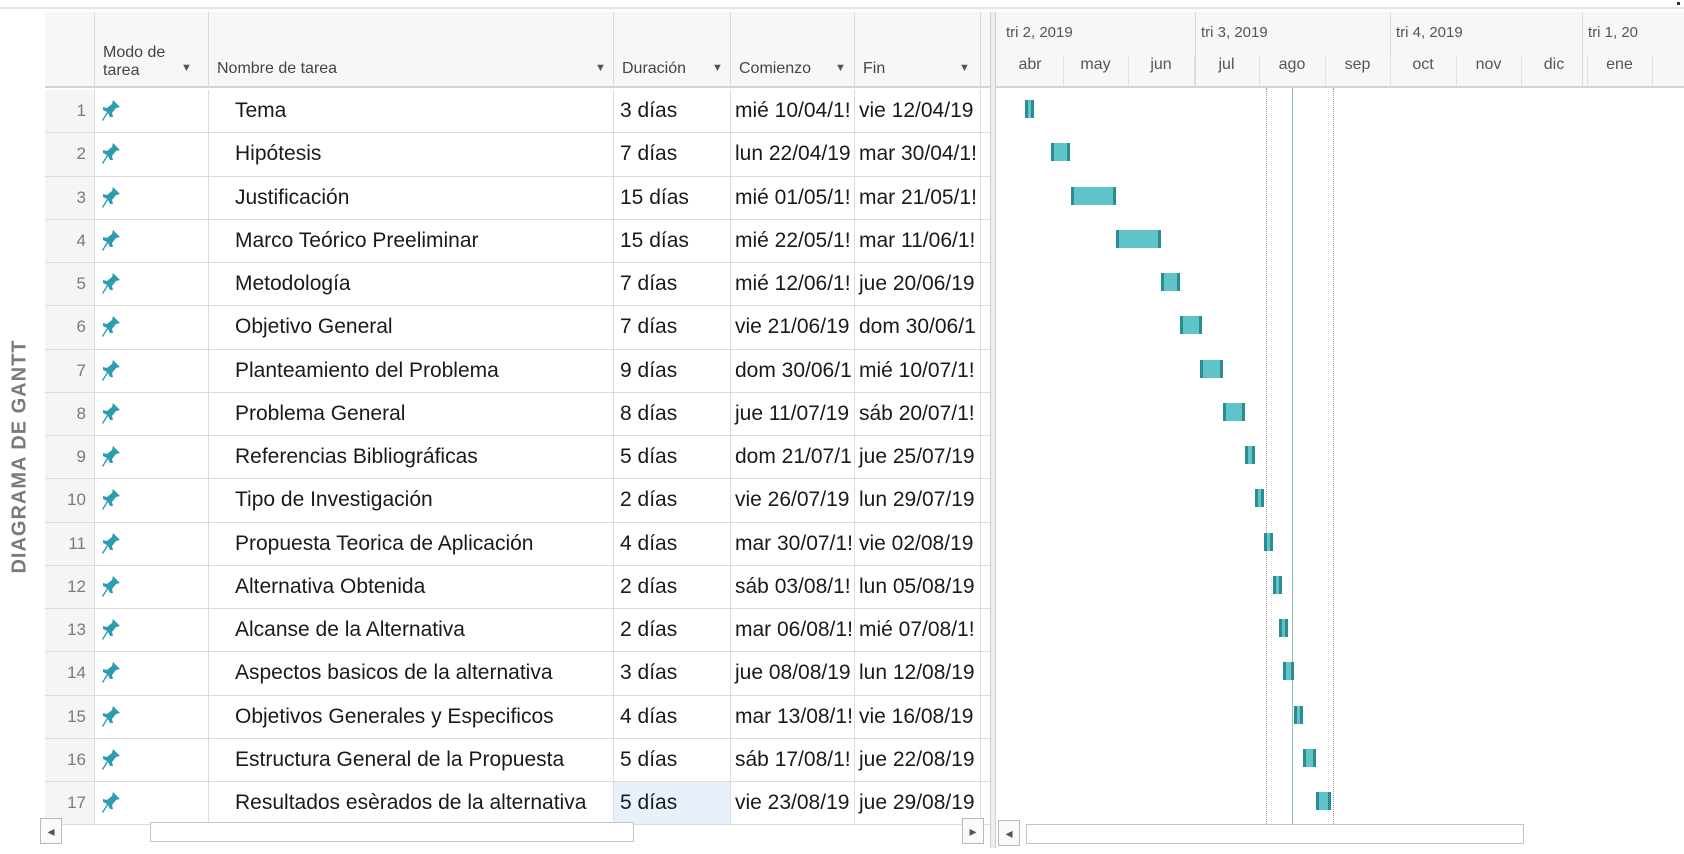 The width and height of the screenshot is (1684, 854). What do you see at coordinates (411, 630) in the screenshot?
I see `task-name-cell: Alcanse de la Alternativa` at bounding box center [411, 630].